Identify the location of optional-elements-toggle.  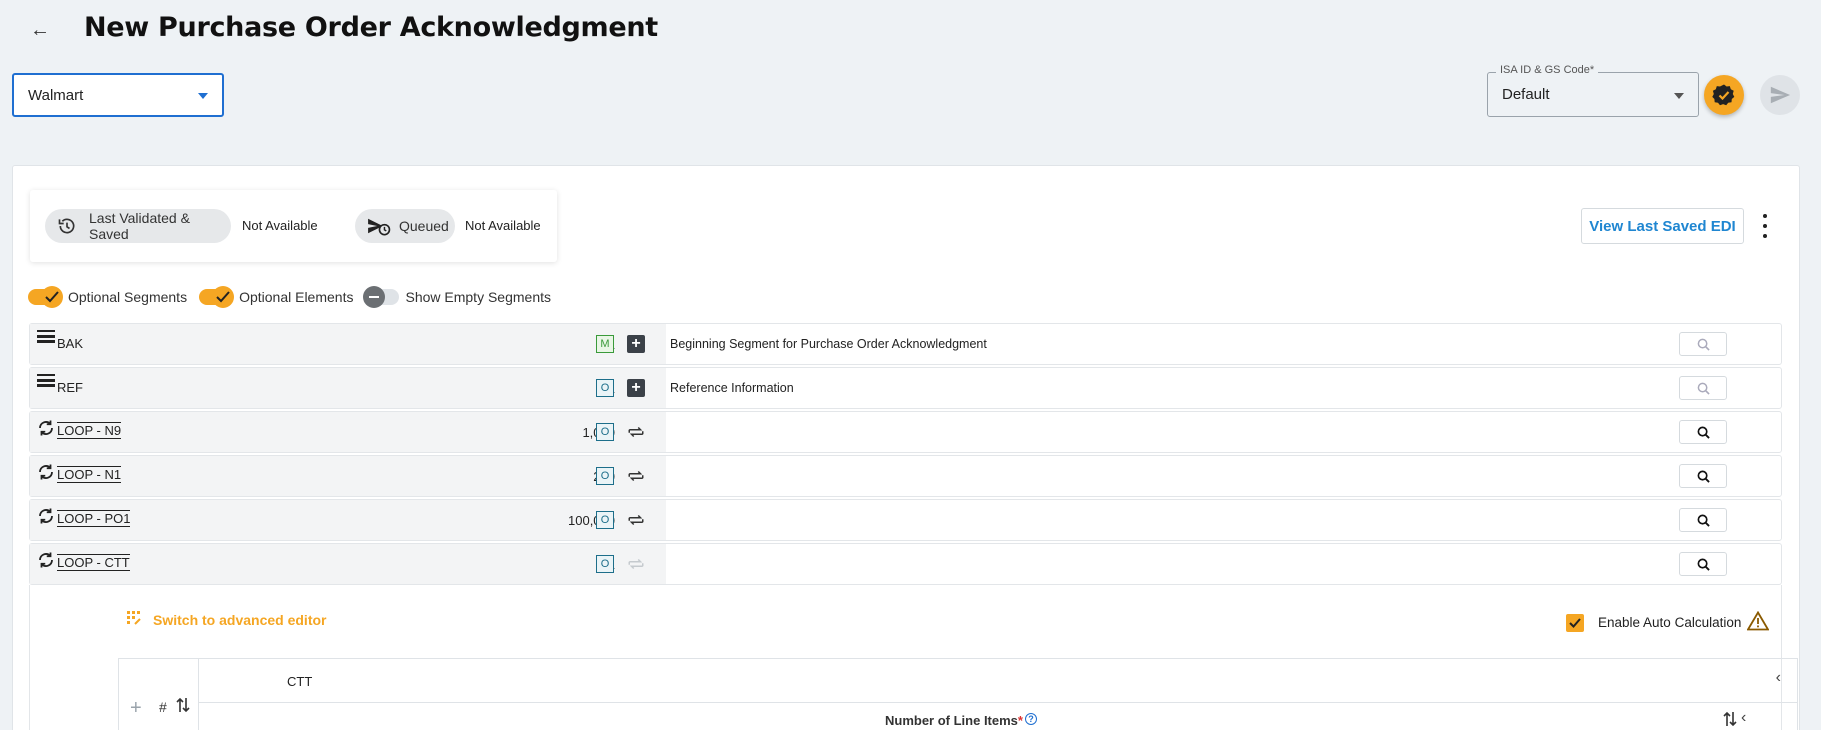
(217, 297).